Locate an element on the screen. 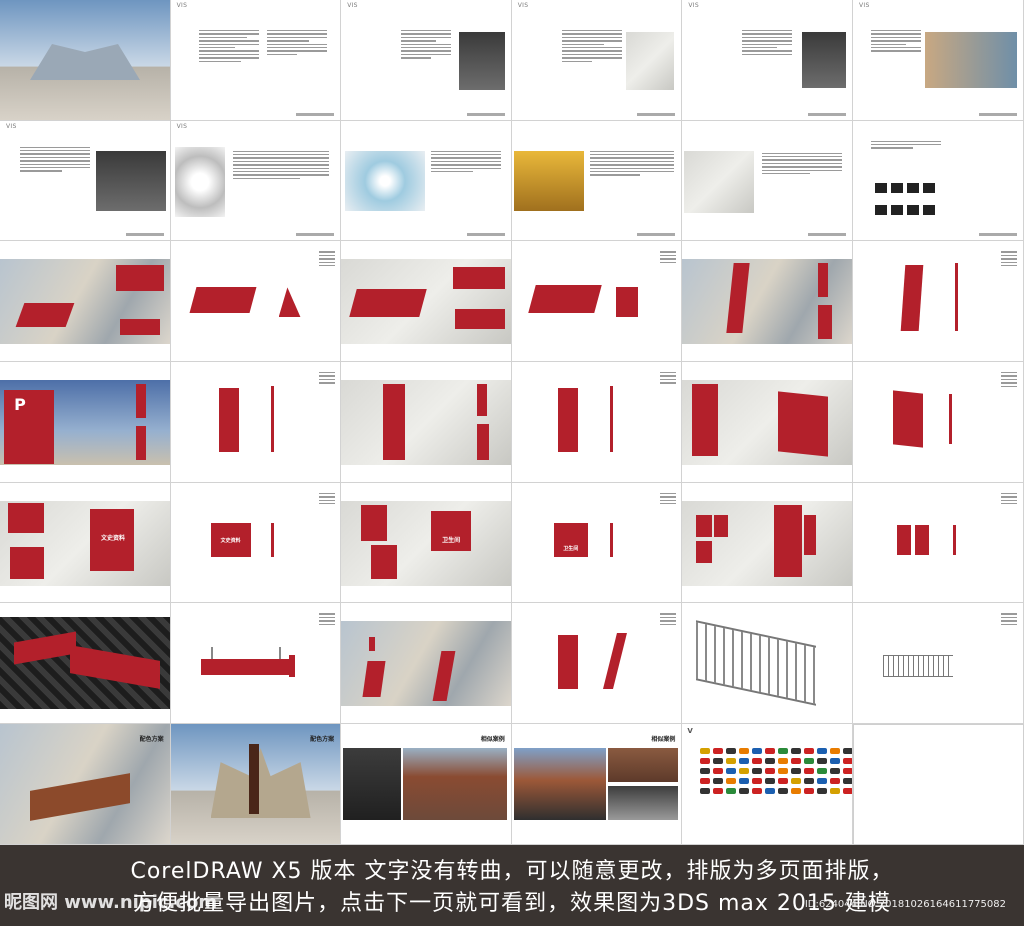 Image resolution: width=1024 pixels, height=926 pixels. page-thumbnail: V is located at coordinates (767, 784).